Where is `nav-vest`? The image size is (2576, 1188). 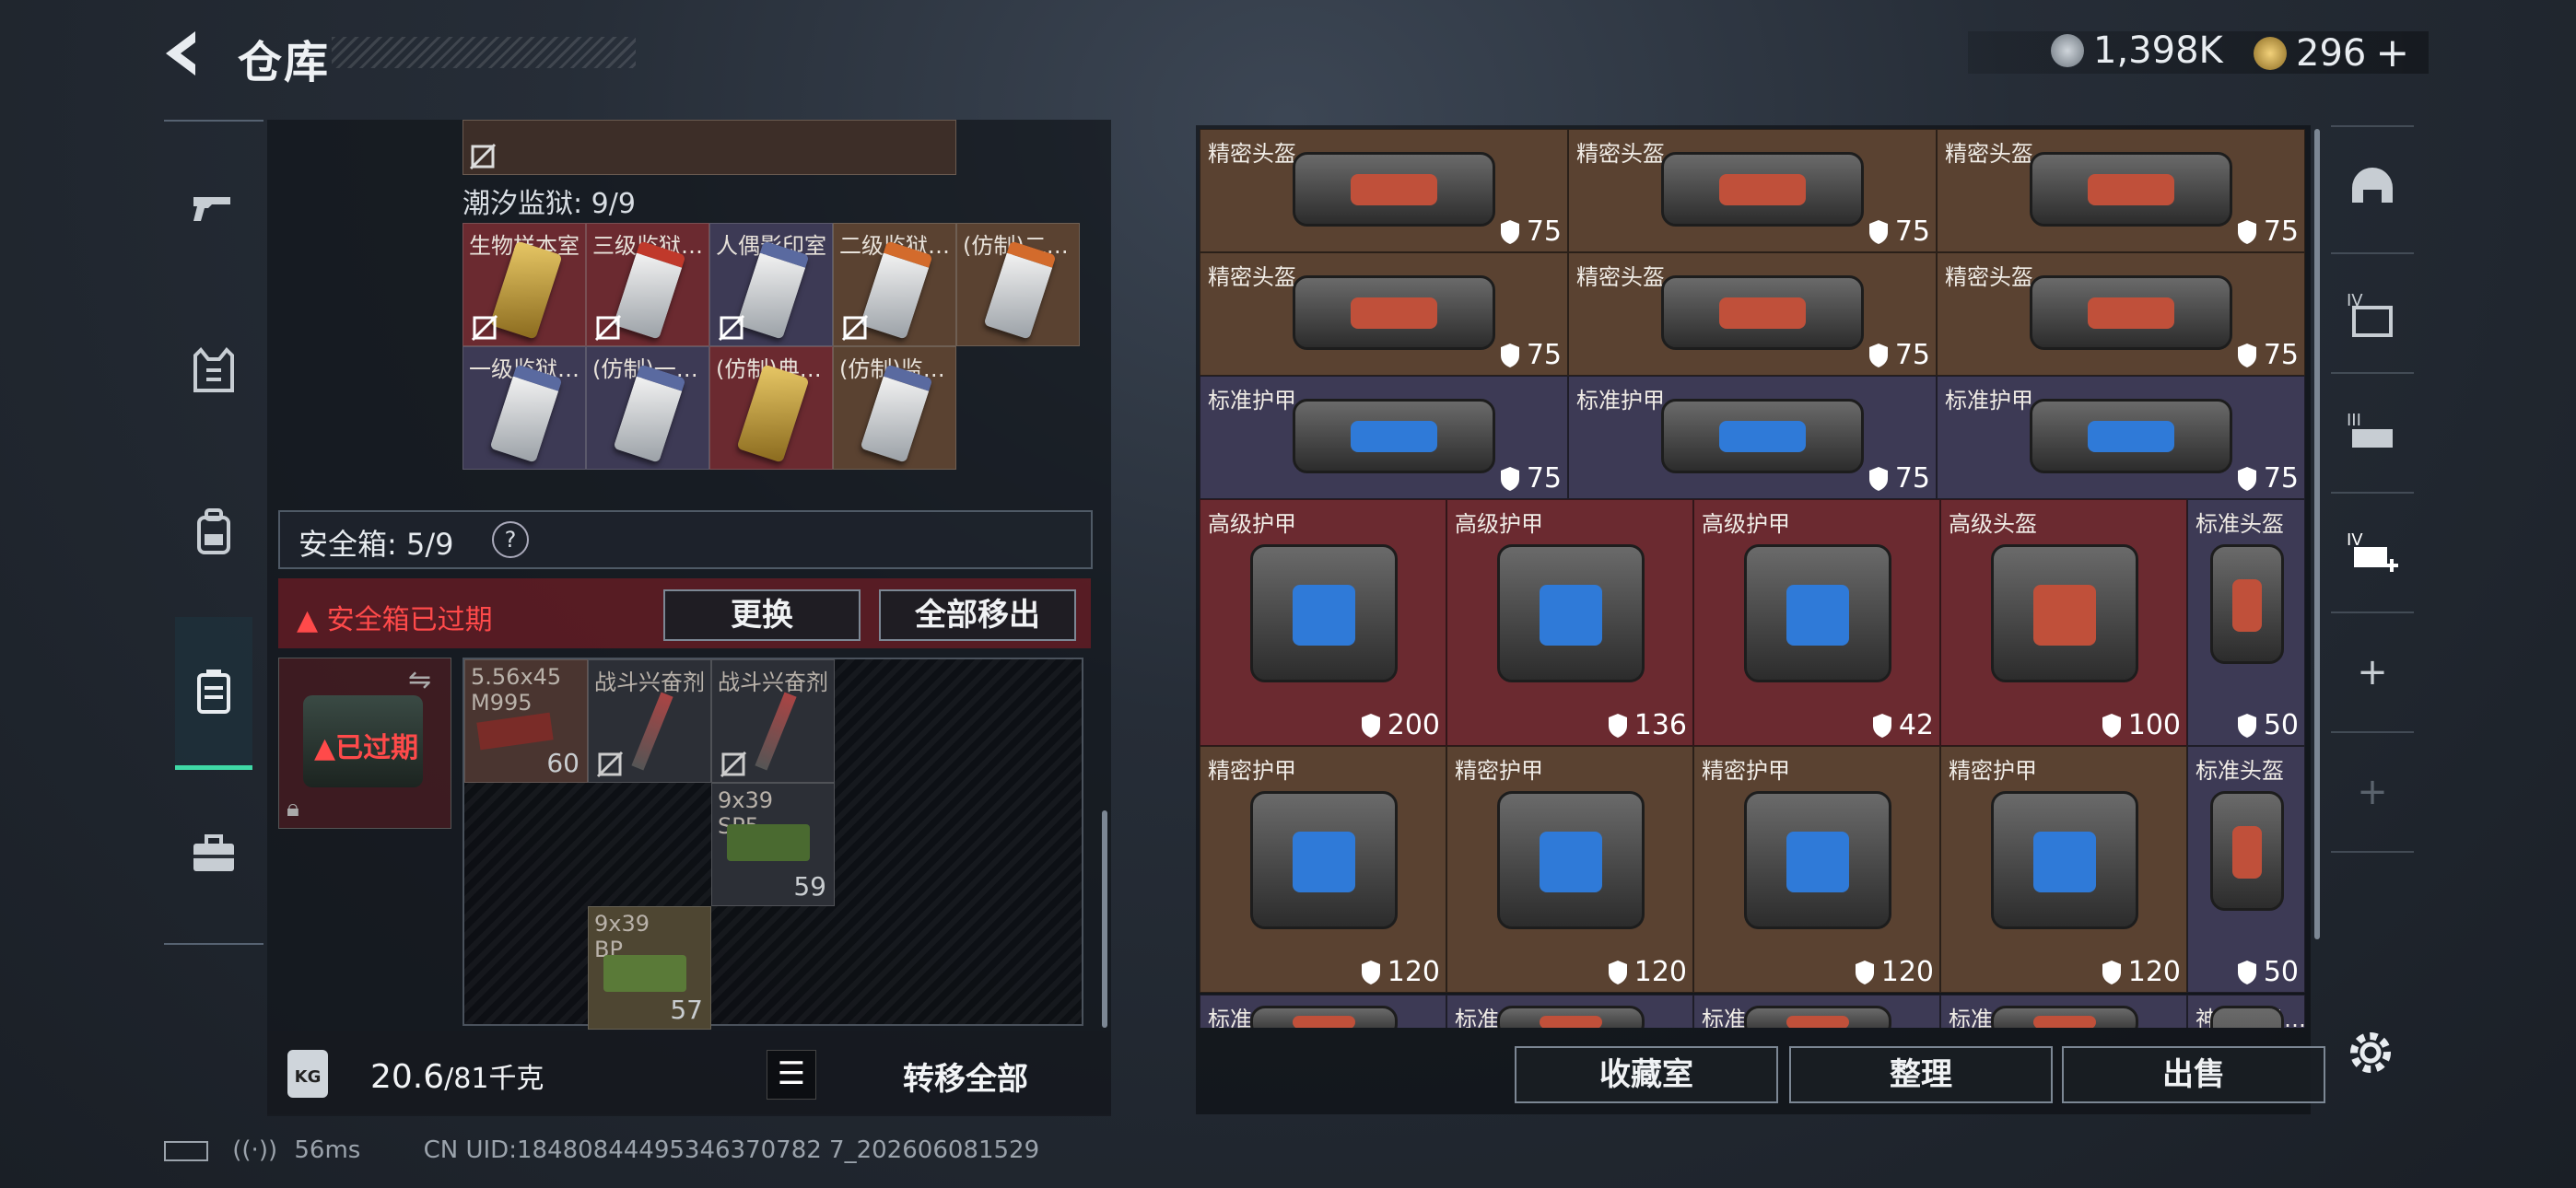 nav-vest is located at coordinates (213, 370).